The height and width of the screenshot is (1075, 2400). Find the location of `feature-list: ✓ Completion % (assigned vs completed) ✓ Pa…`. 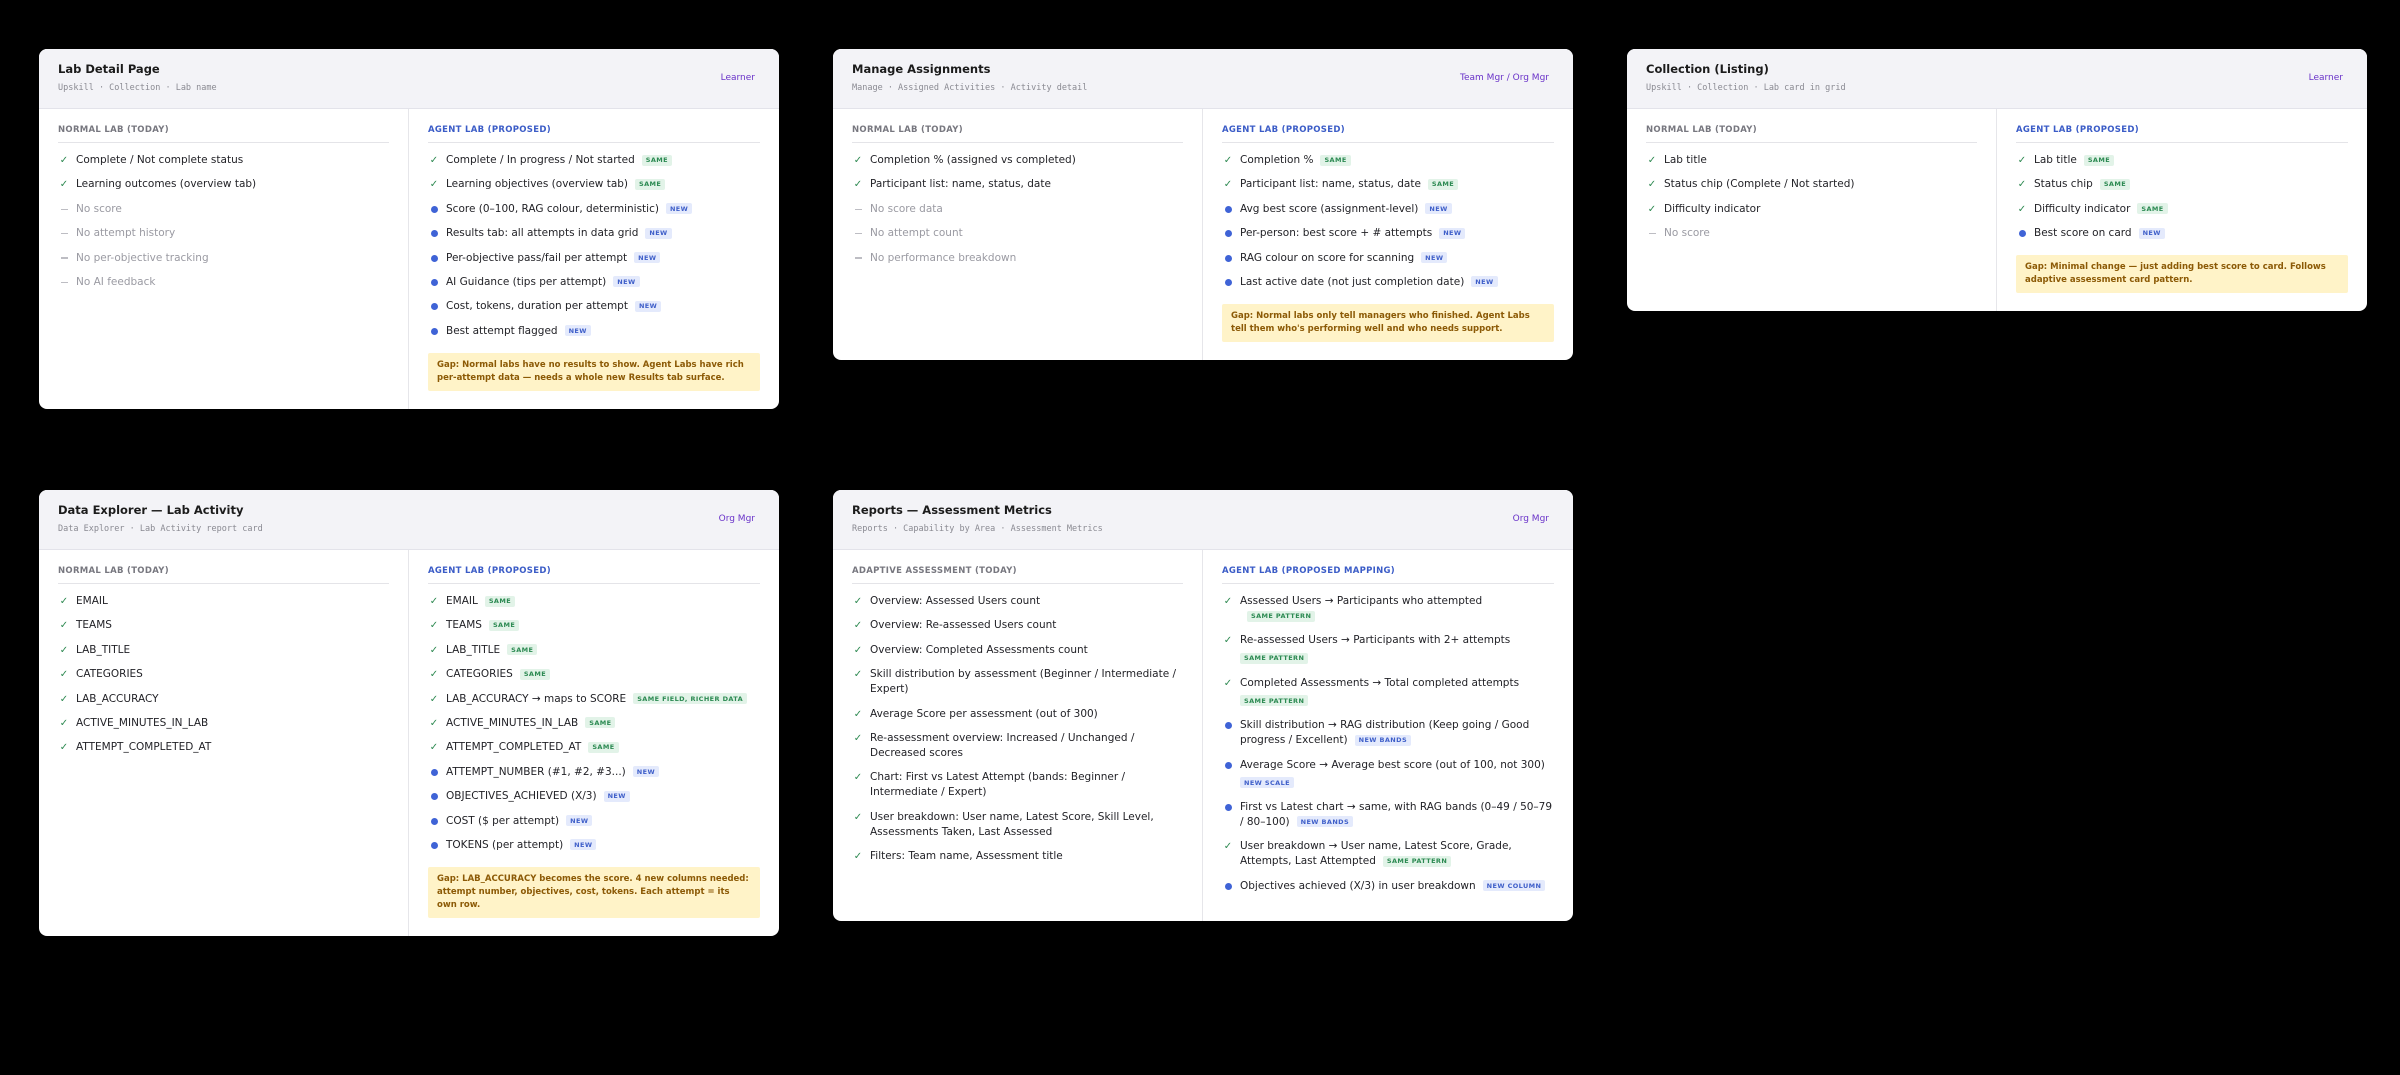

feature-list: ✓ Completion % (assigned vs completed) ✓ Pa… is located at coordinates (1017, 209).